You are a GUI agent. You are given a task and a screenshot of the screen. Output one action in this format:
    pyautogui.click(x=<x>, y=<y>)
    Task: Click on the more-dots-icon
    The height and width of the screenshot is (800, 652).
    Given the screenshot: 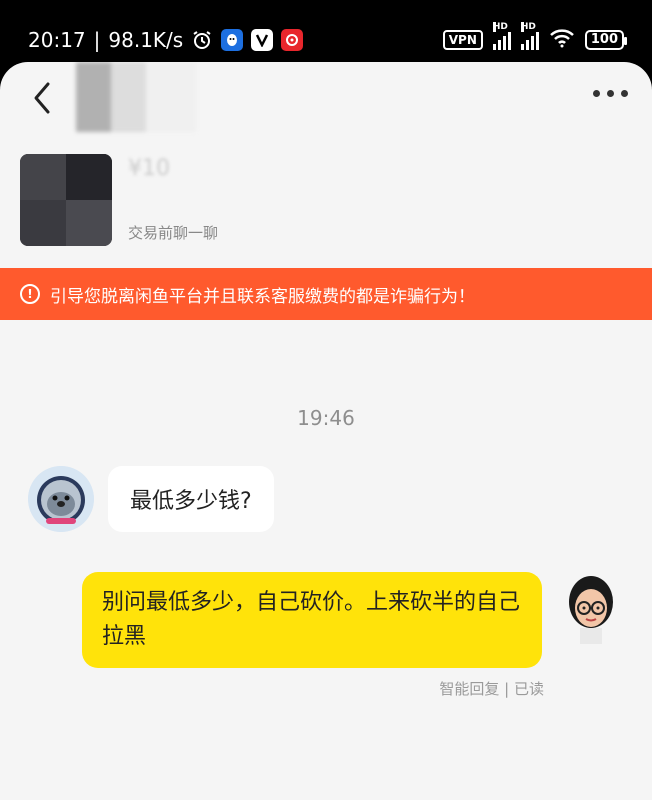 What is the action you would take?
    pyautogui.click(x=610, y=93)
    